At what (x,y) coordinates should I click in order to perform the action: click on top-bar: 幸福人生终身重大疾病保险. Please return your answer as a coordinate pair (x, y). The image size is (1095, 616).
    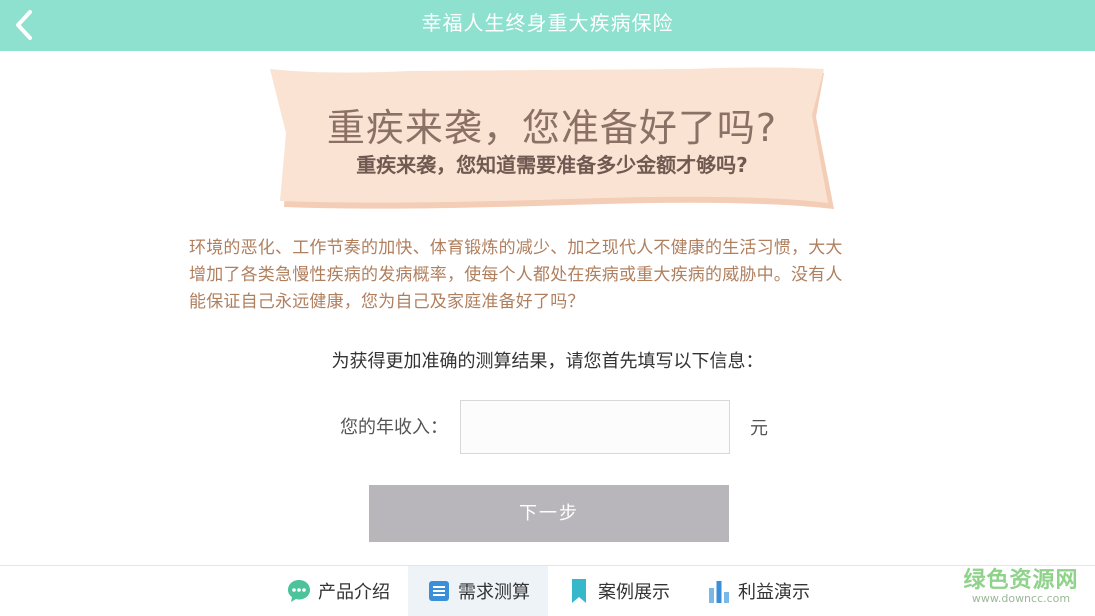
    Looking at the image, I should click on (547, 25).